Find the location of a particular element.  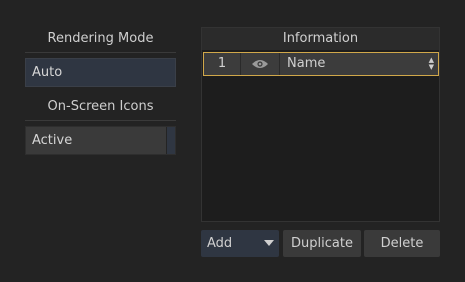

add-label: Add is located at coordinates (220, 243).